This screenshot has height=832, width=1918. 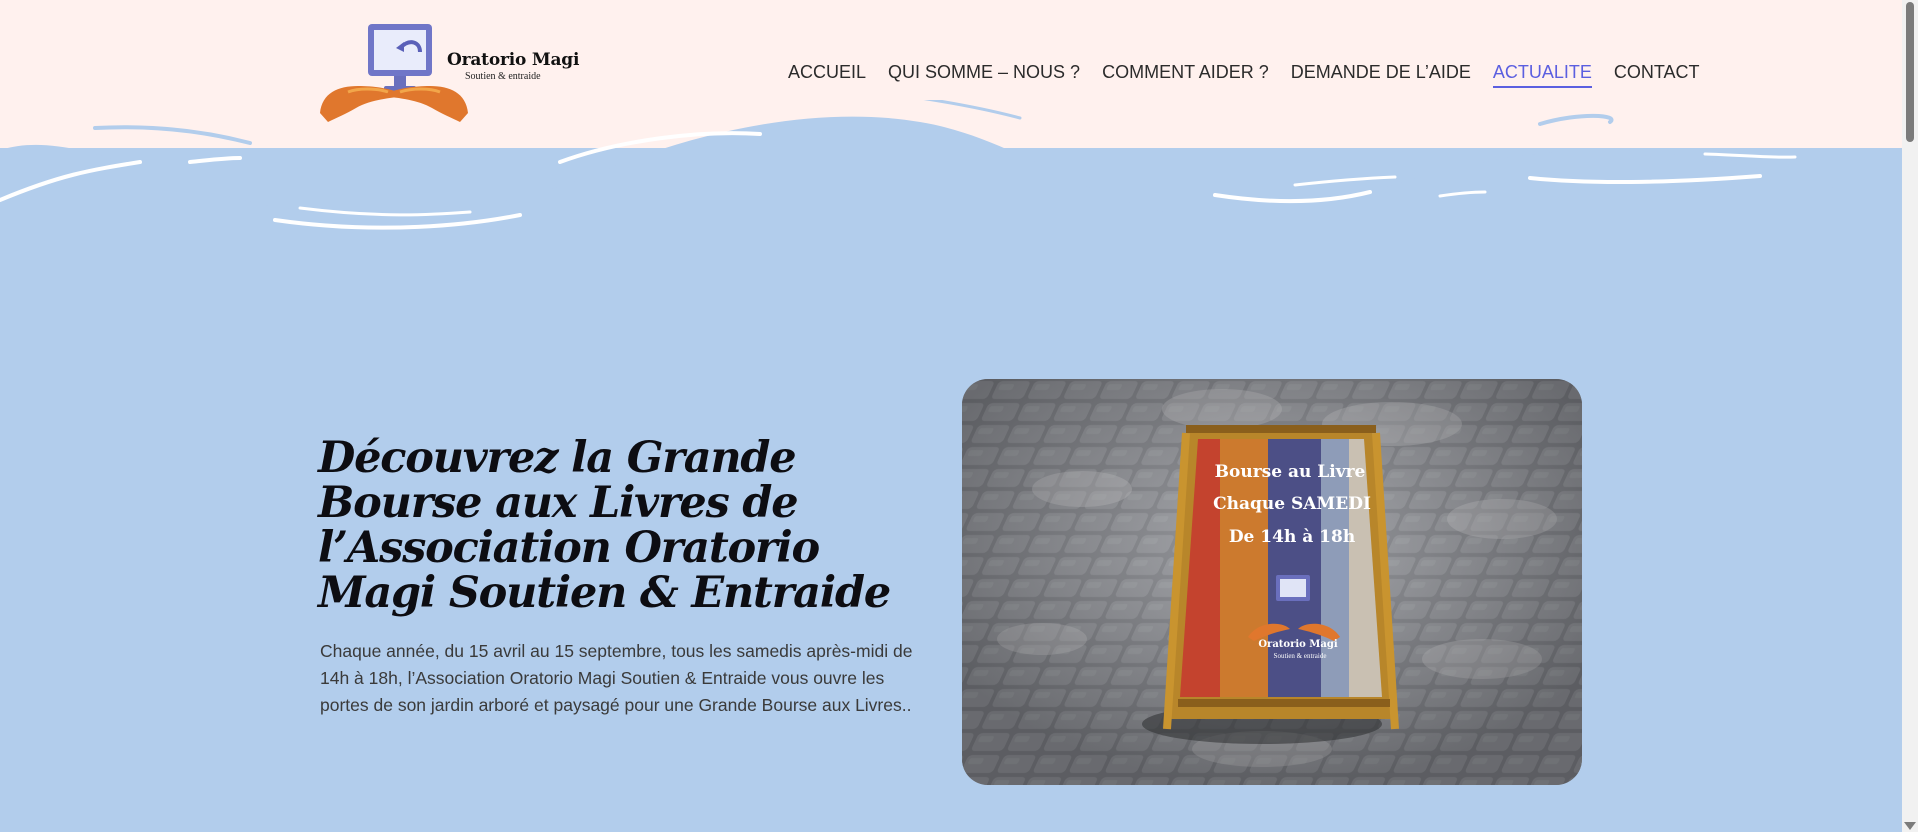 What do you see at coordinates (1542, 75) in the screenshot?
I see `nav-item-actualite: ACTUALITE` at bounding box center [1542, 75].